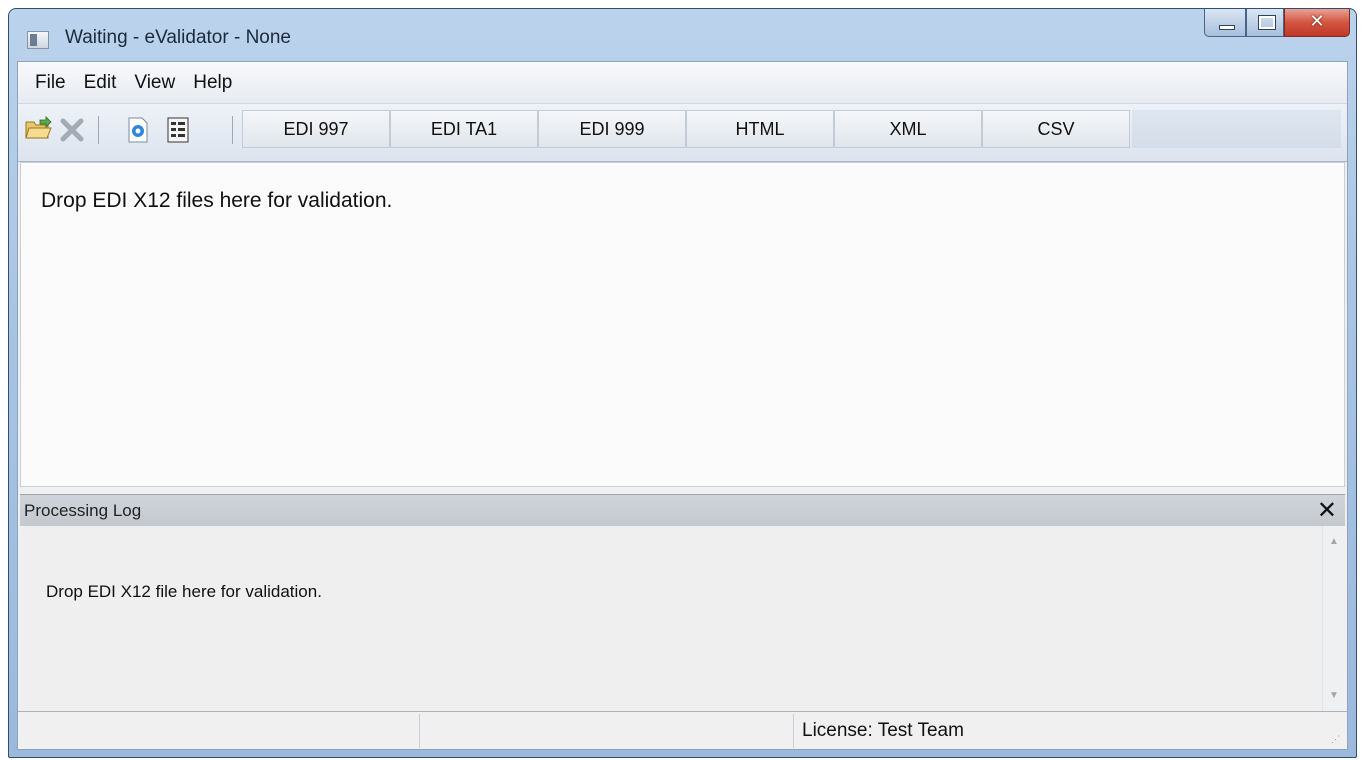 This screenshot has height=760, width=1361. What do you see at coordinates (154, 87) in the screenshot?
I see `menu-view: View` at bounding box center [154, 87].